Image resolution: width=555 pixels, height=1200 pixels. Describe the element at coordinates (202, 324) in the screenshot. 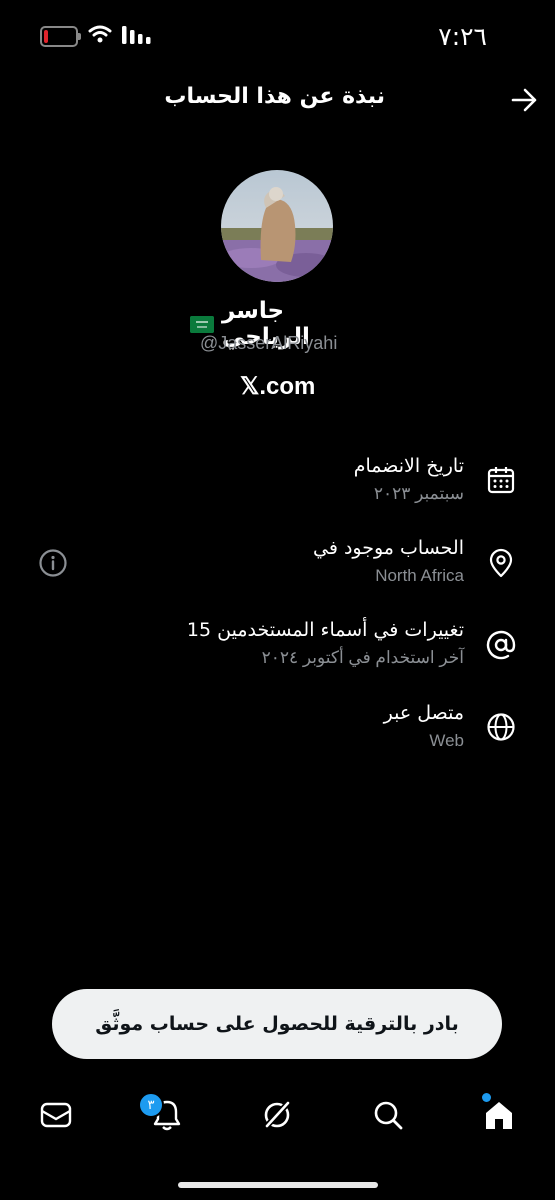

I see `saudi-flag-icon` at that location.